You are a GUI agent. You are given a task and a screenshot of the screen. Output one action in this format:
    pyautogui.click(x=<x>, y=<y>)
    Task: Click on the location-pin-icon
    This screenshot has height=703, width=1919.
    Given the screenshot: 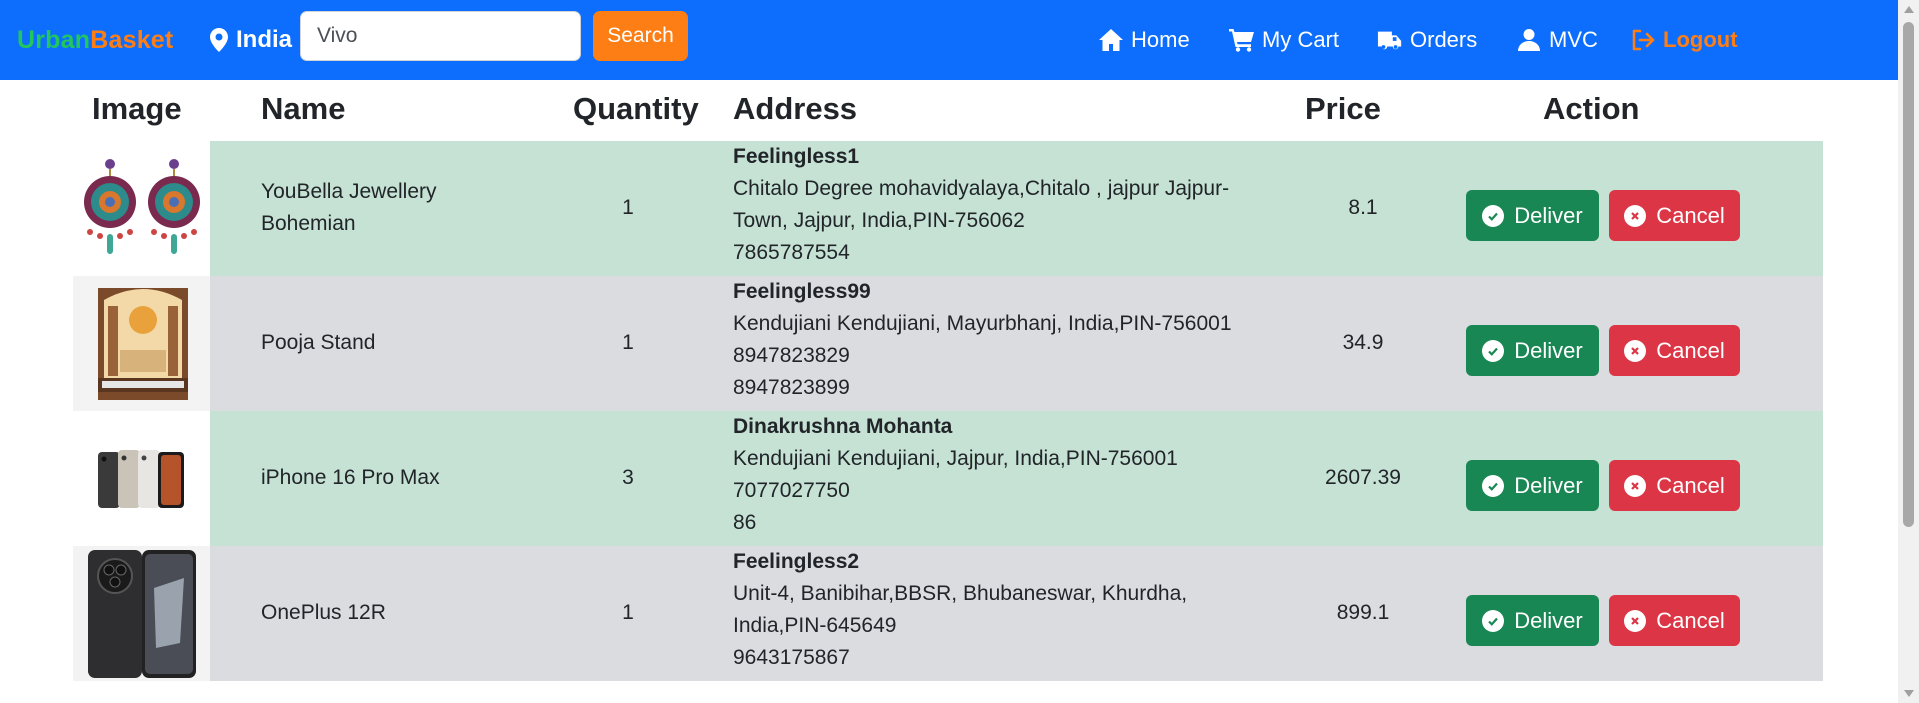 What is the action you would take?
    pyautogui.click(x=219, y=40)
    